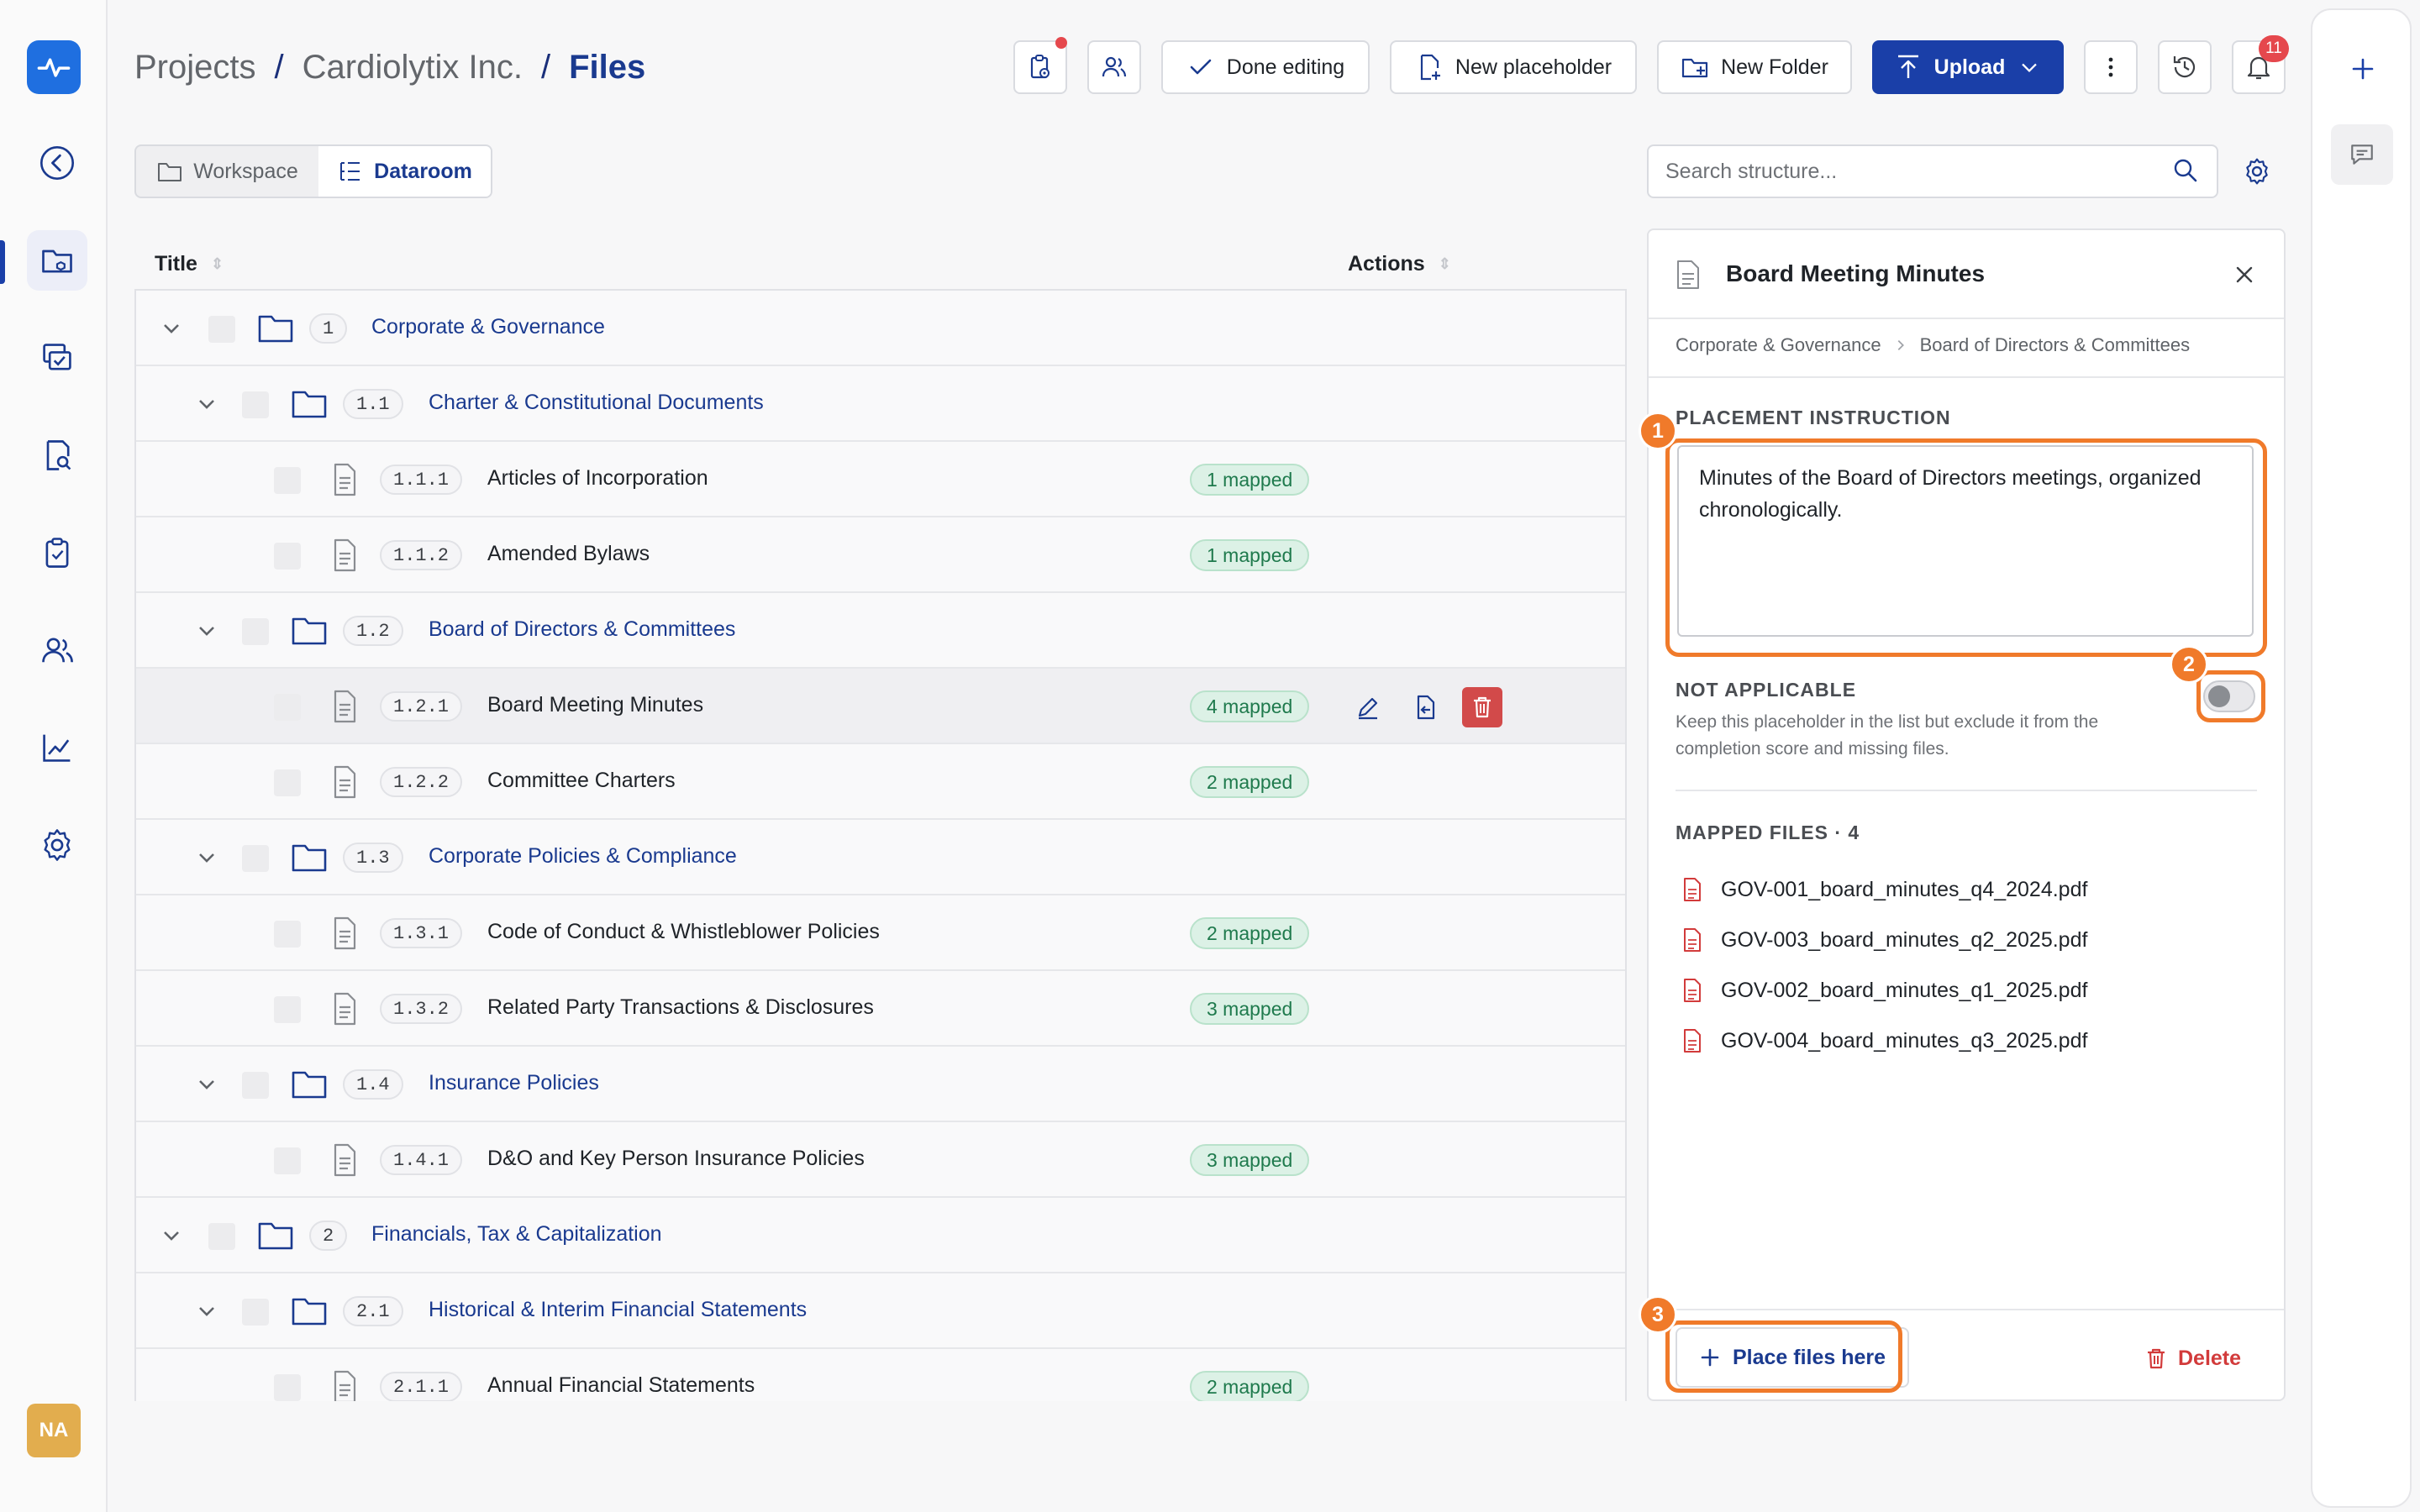 Image resolution: width=2420 pixels, height=1512 pixels. Describe the element at coordinates (880, 706) in the screenshot. I see `placeholder-row: 1.2.1 Board Meeting Minutes 4 mapped` at that location.